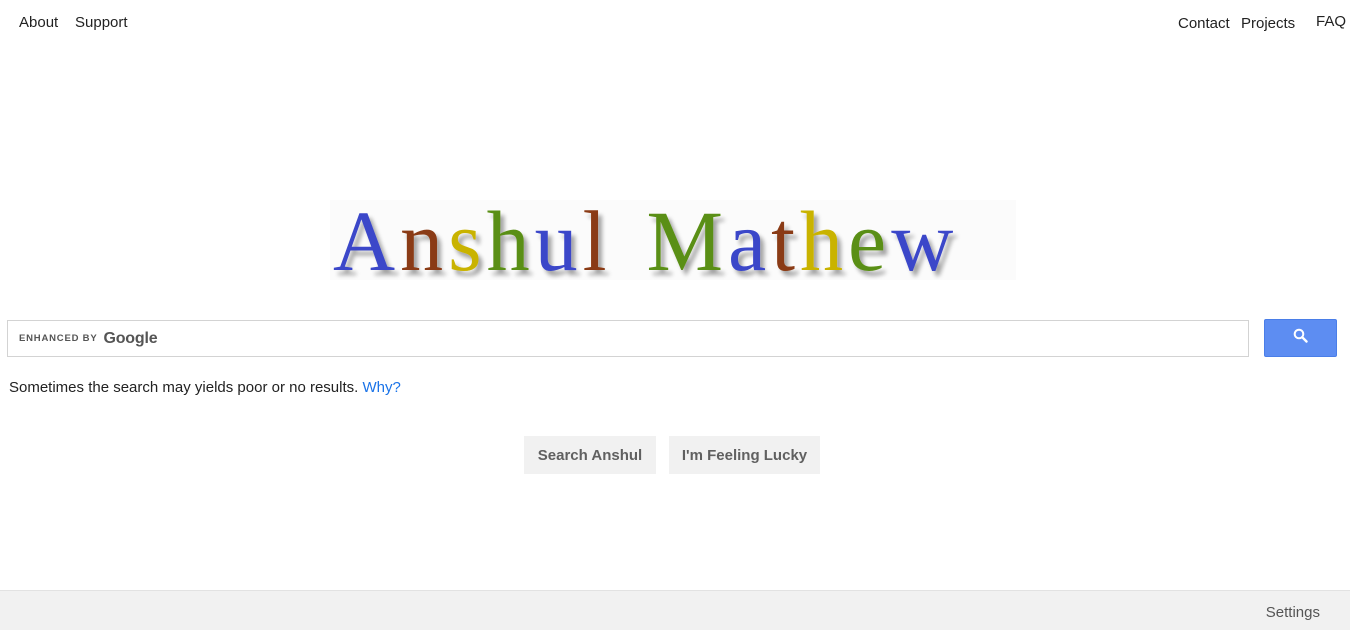  I want to click on logo-text: Anshul Mathew, so click(643, 240).